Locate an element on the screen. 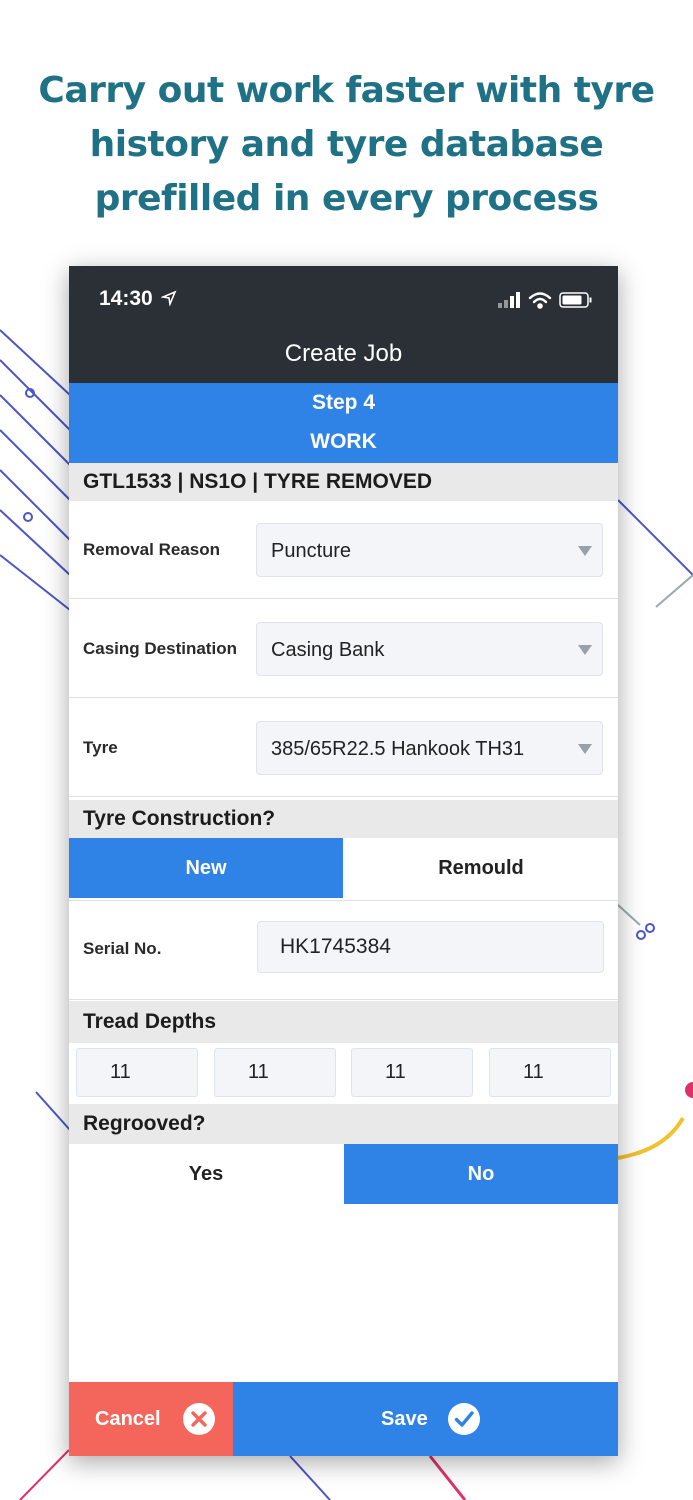 Image resolution: width=693 pixels, height=1500 pixels. save-label: Save is located at coordinates (404, 1419).